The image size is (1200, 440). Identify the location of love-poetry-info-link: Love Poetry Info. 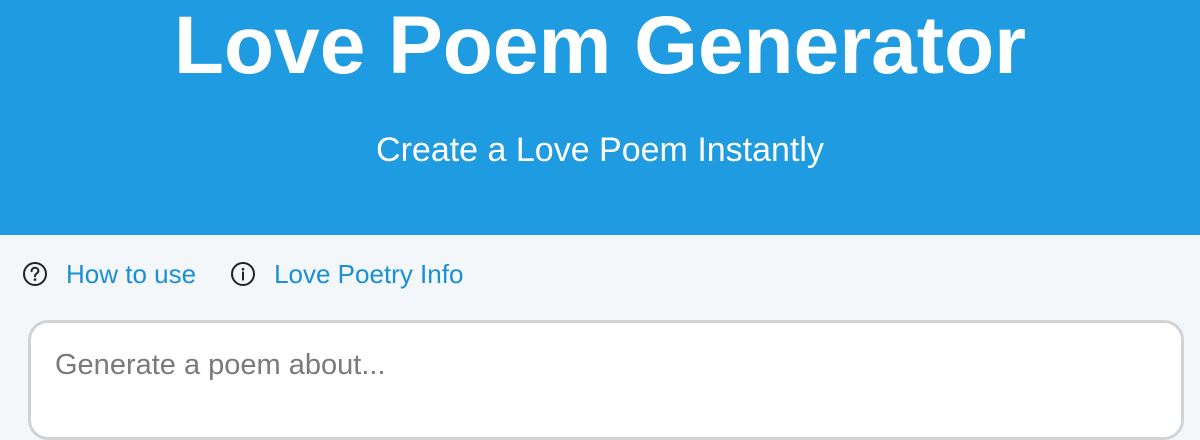
(346, 274).